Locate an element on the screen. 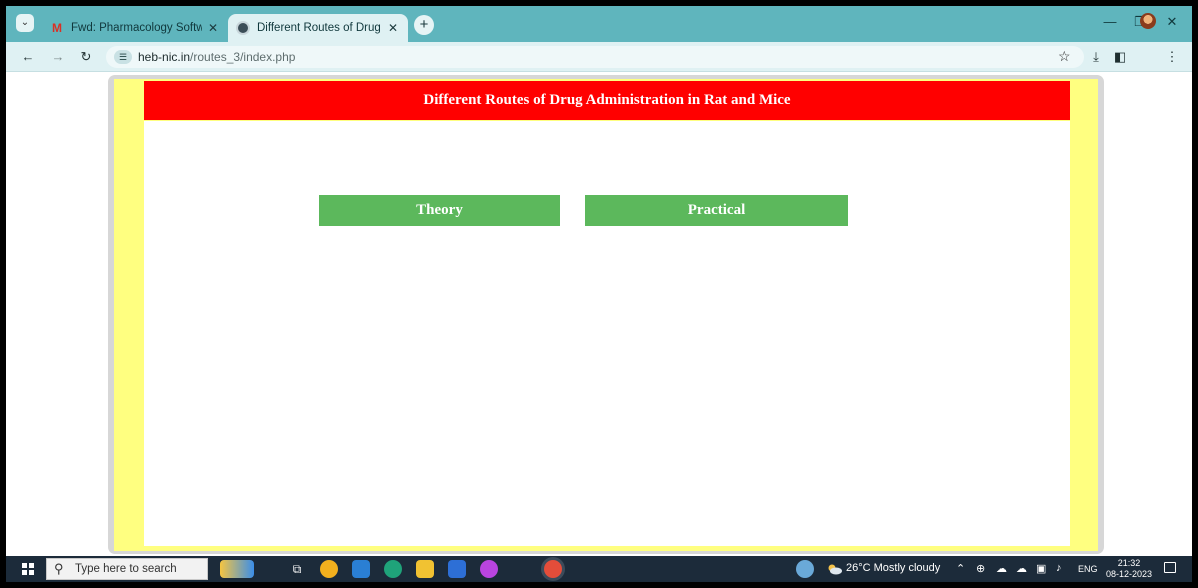 Image resolution: width=1198 pixels, height=588 pixels. url-text: heb-nic.in/routes_3/index.php is located at coordinates (216, 57).